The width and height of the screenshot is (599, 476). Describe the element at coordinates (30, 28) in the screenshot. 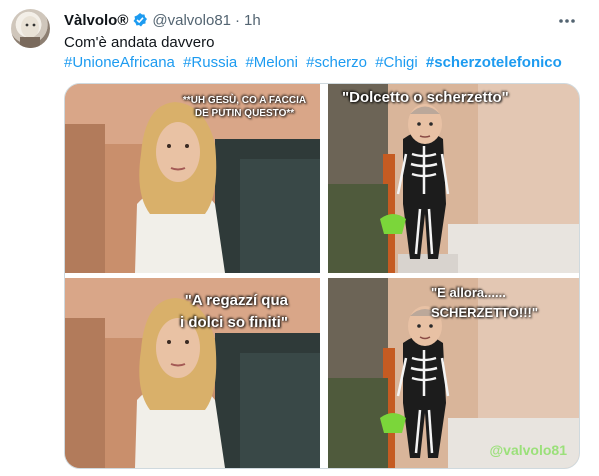

I see `avatar` at that location.